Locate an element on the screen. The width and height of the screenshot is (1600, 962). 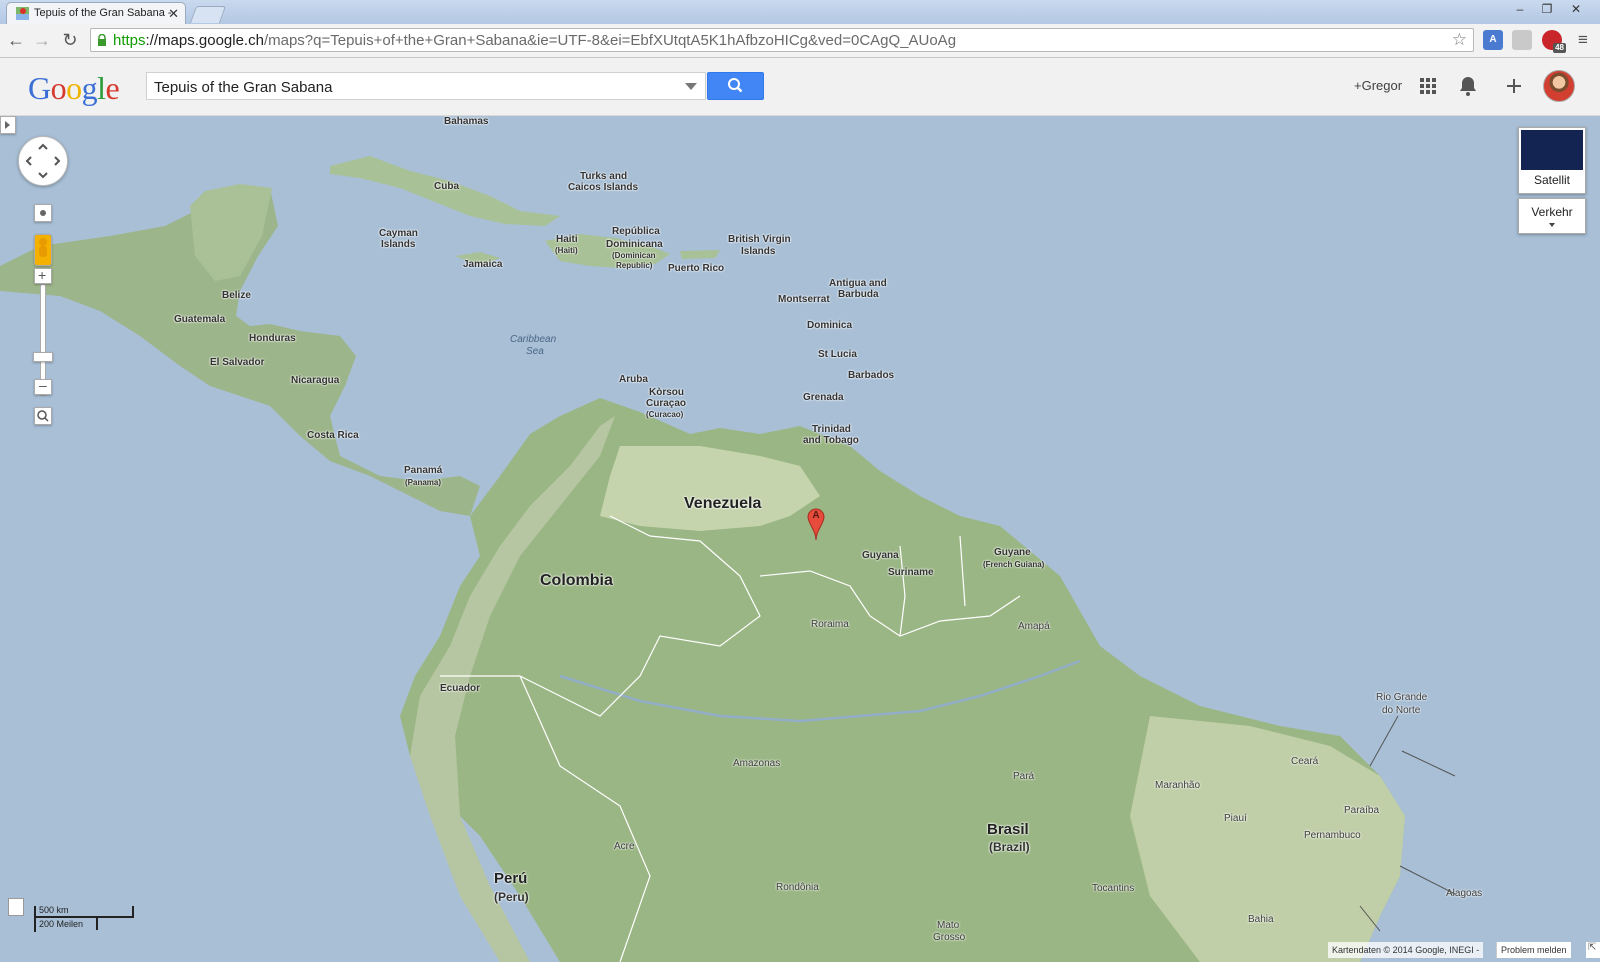
search-input is located at coordinates (411, 87).